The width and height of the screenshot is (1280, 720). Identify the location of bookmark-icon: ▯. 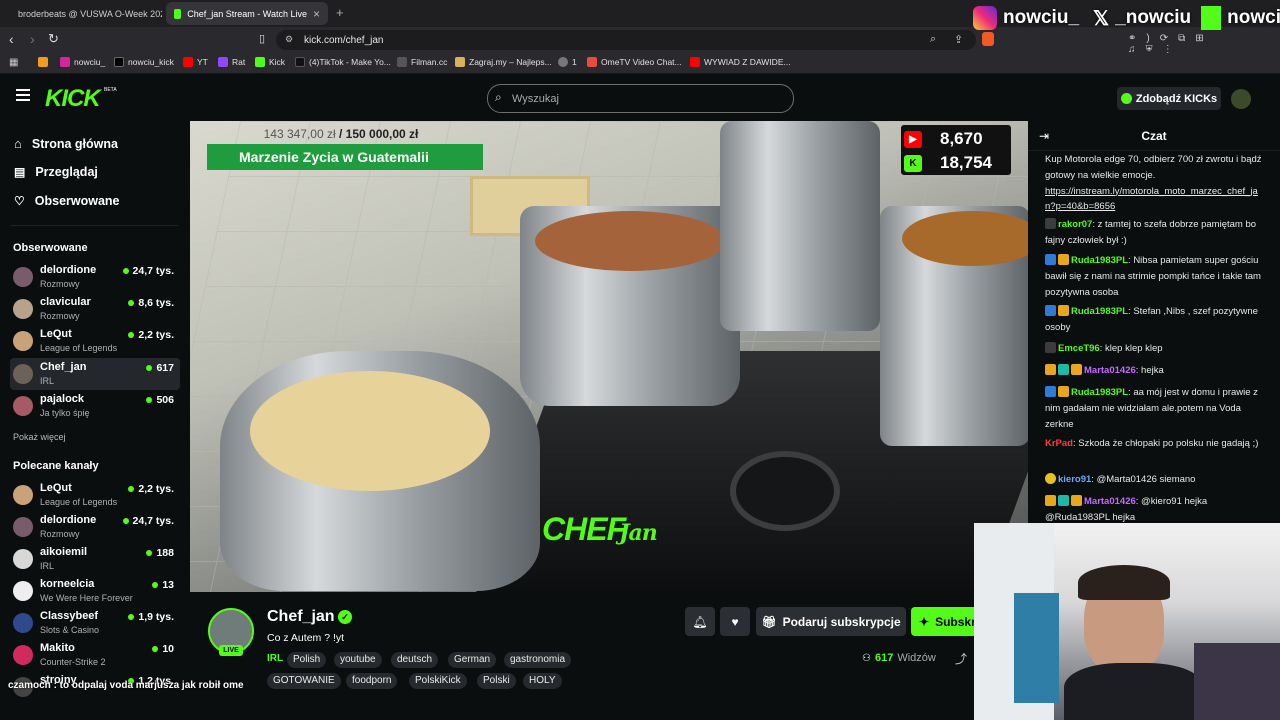
(262, 38).